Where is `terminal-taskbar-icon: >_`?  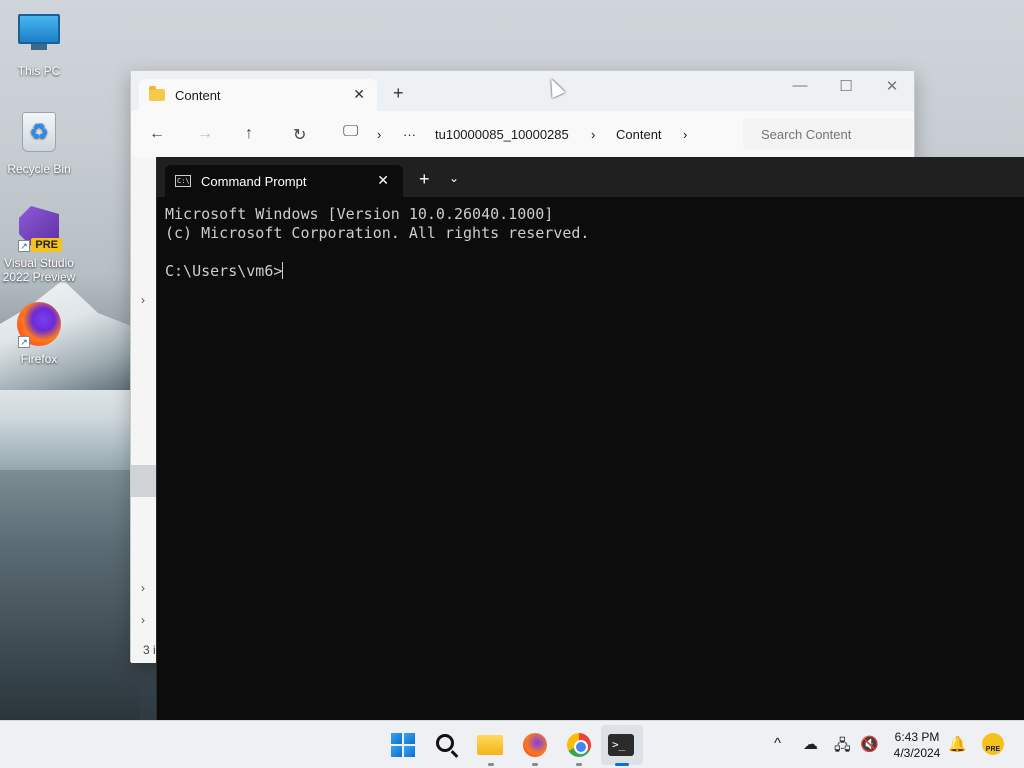 terminal-taskbar-icon: >_ is located at coordinates (622, 745).